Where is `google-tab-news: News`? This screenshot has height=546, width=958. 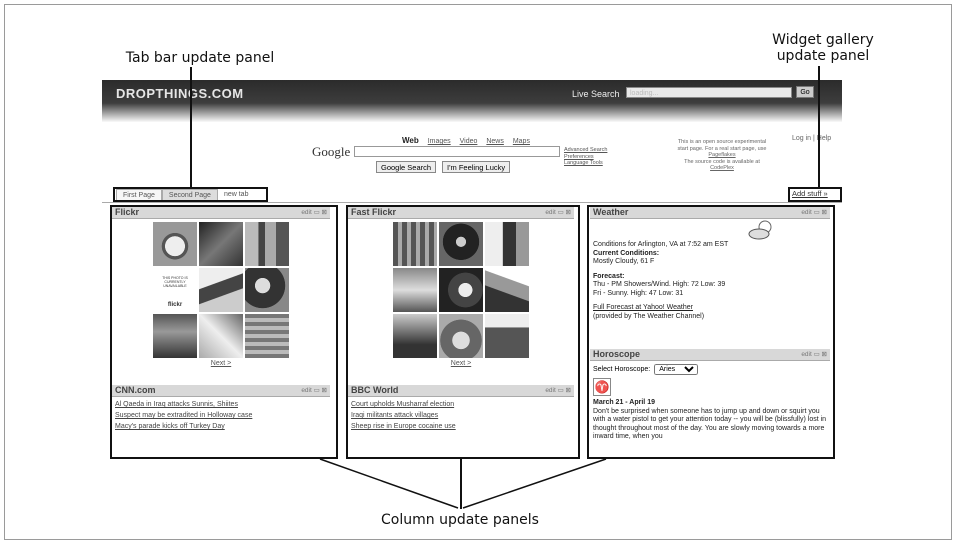 google-tab-news: News is located at coordinates (495, 141).